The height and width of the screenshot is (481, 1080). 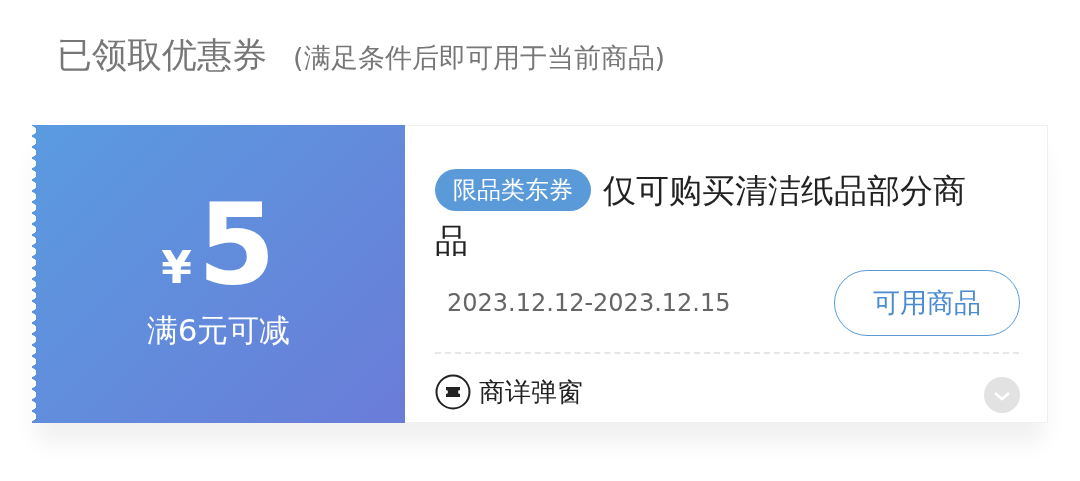 What do you see at coordinates (701, 215) in the screenshot?
I see `coupon-description: 限品类东券 仅可购买清洁纸品部分商品` at bounding box center [701, 215].